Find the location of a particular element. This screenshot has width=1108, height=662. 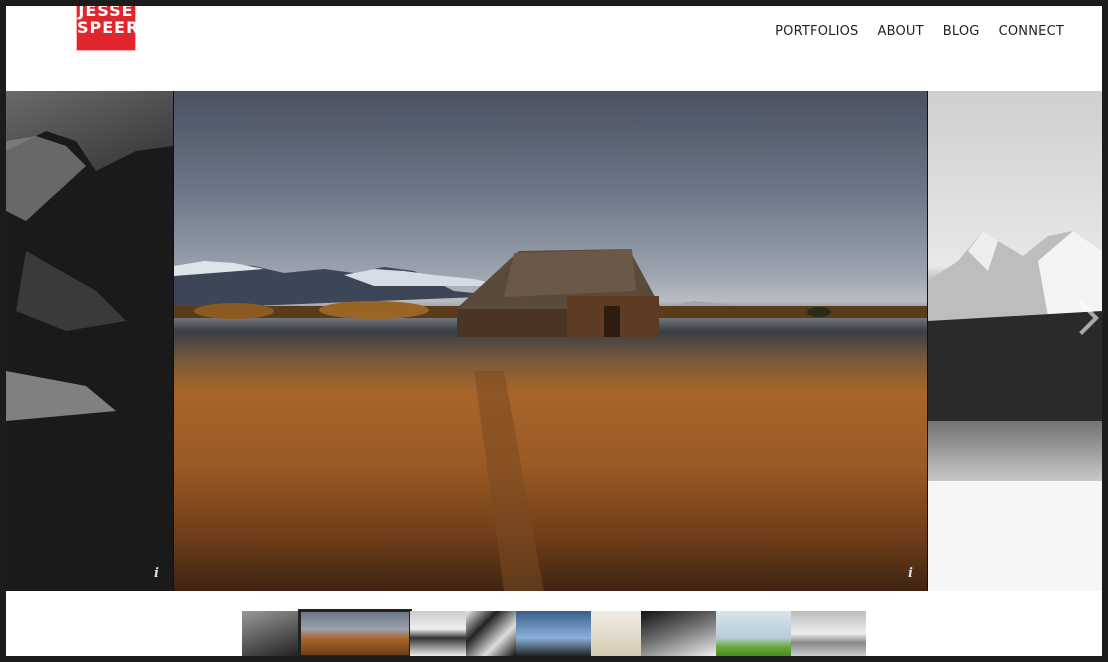

slide-previous-mountain-photo: i is located at coordinates (89, 341).